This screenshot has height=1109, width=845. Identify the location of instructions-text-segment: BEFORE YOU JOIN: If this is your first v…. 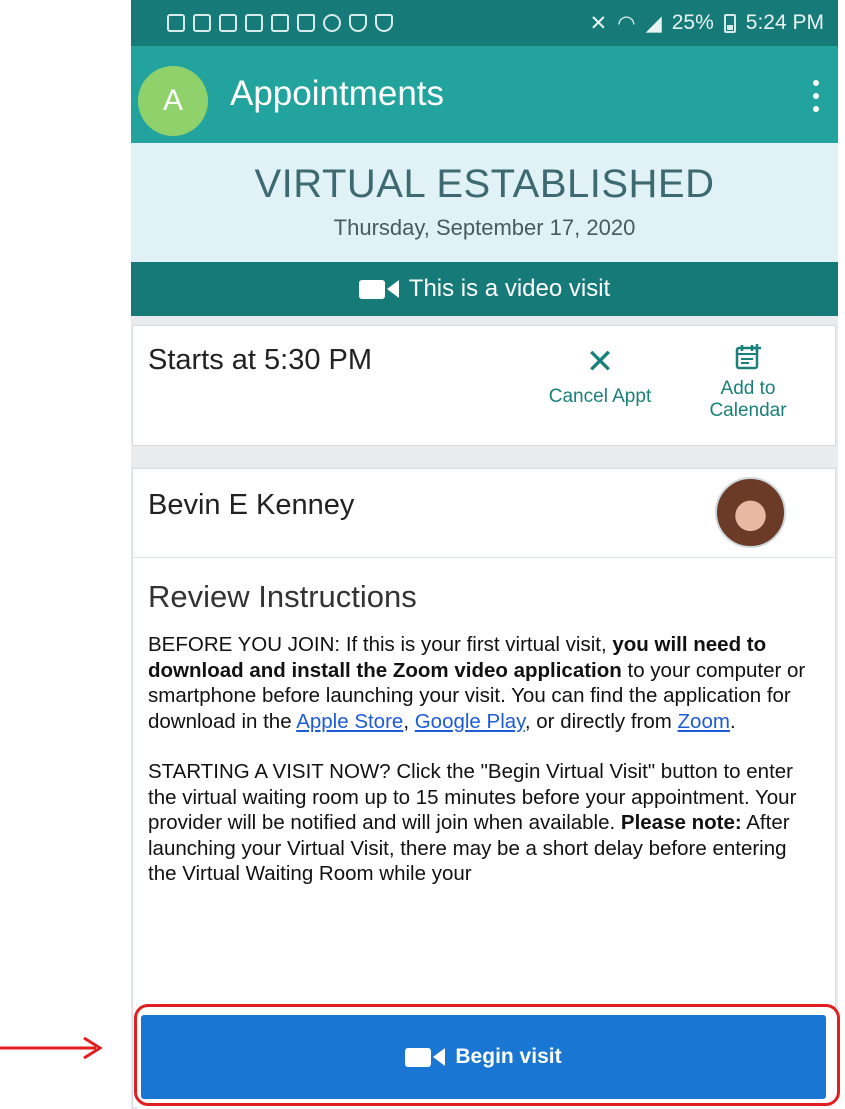
(380, 644).